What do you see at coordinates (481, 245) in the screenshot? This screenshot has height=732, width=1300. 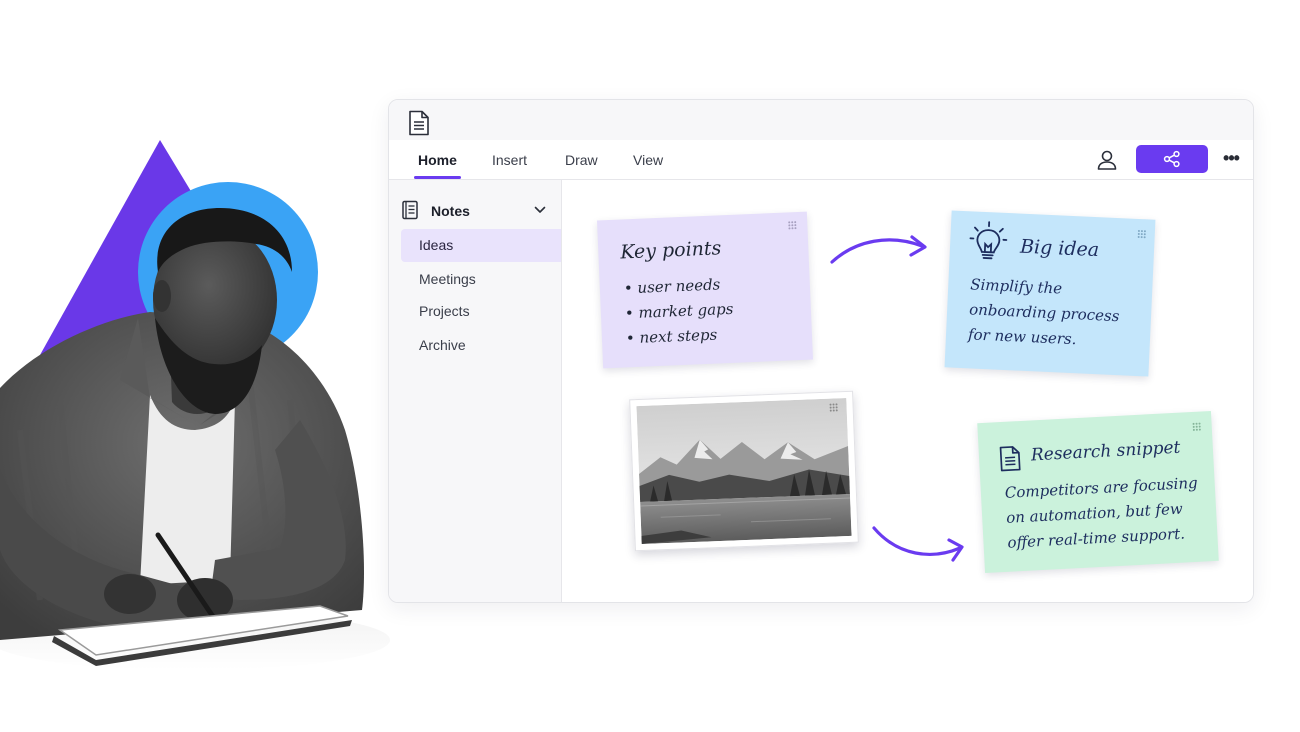 I see `sidebar-item-ideas: Ideas` at bounding box center [481, 245].